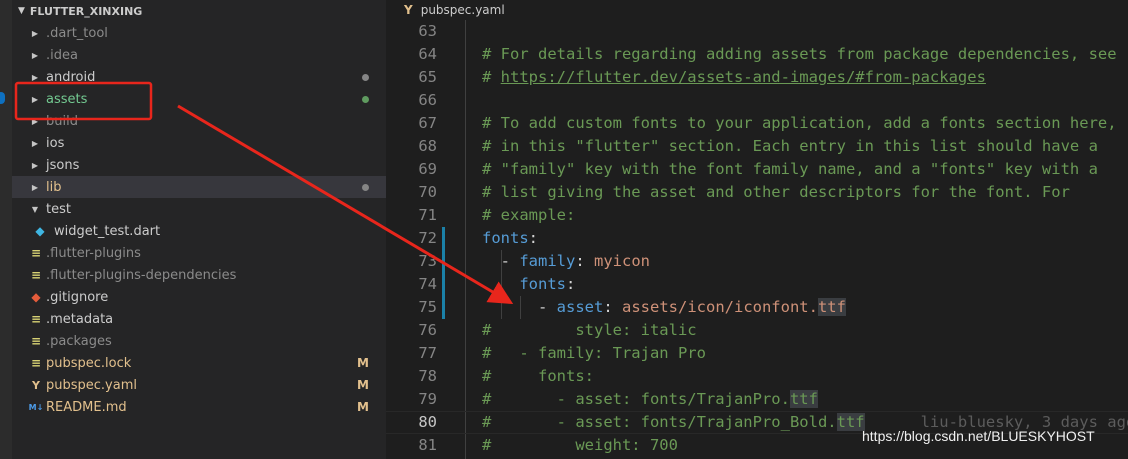  Describe the element at coordinates (427, 376) in the screenshot. I see `line-number: 78` at that location.